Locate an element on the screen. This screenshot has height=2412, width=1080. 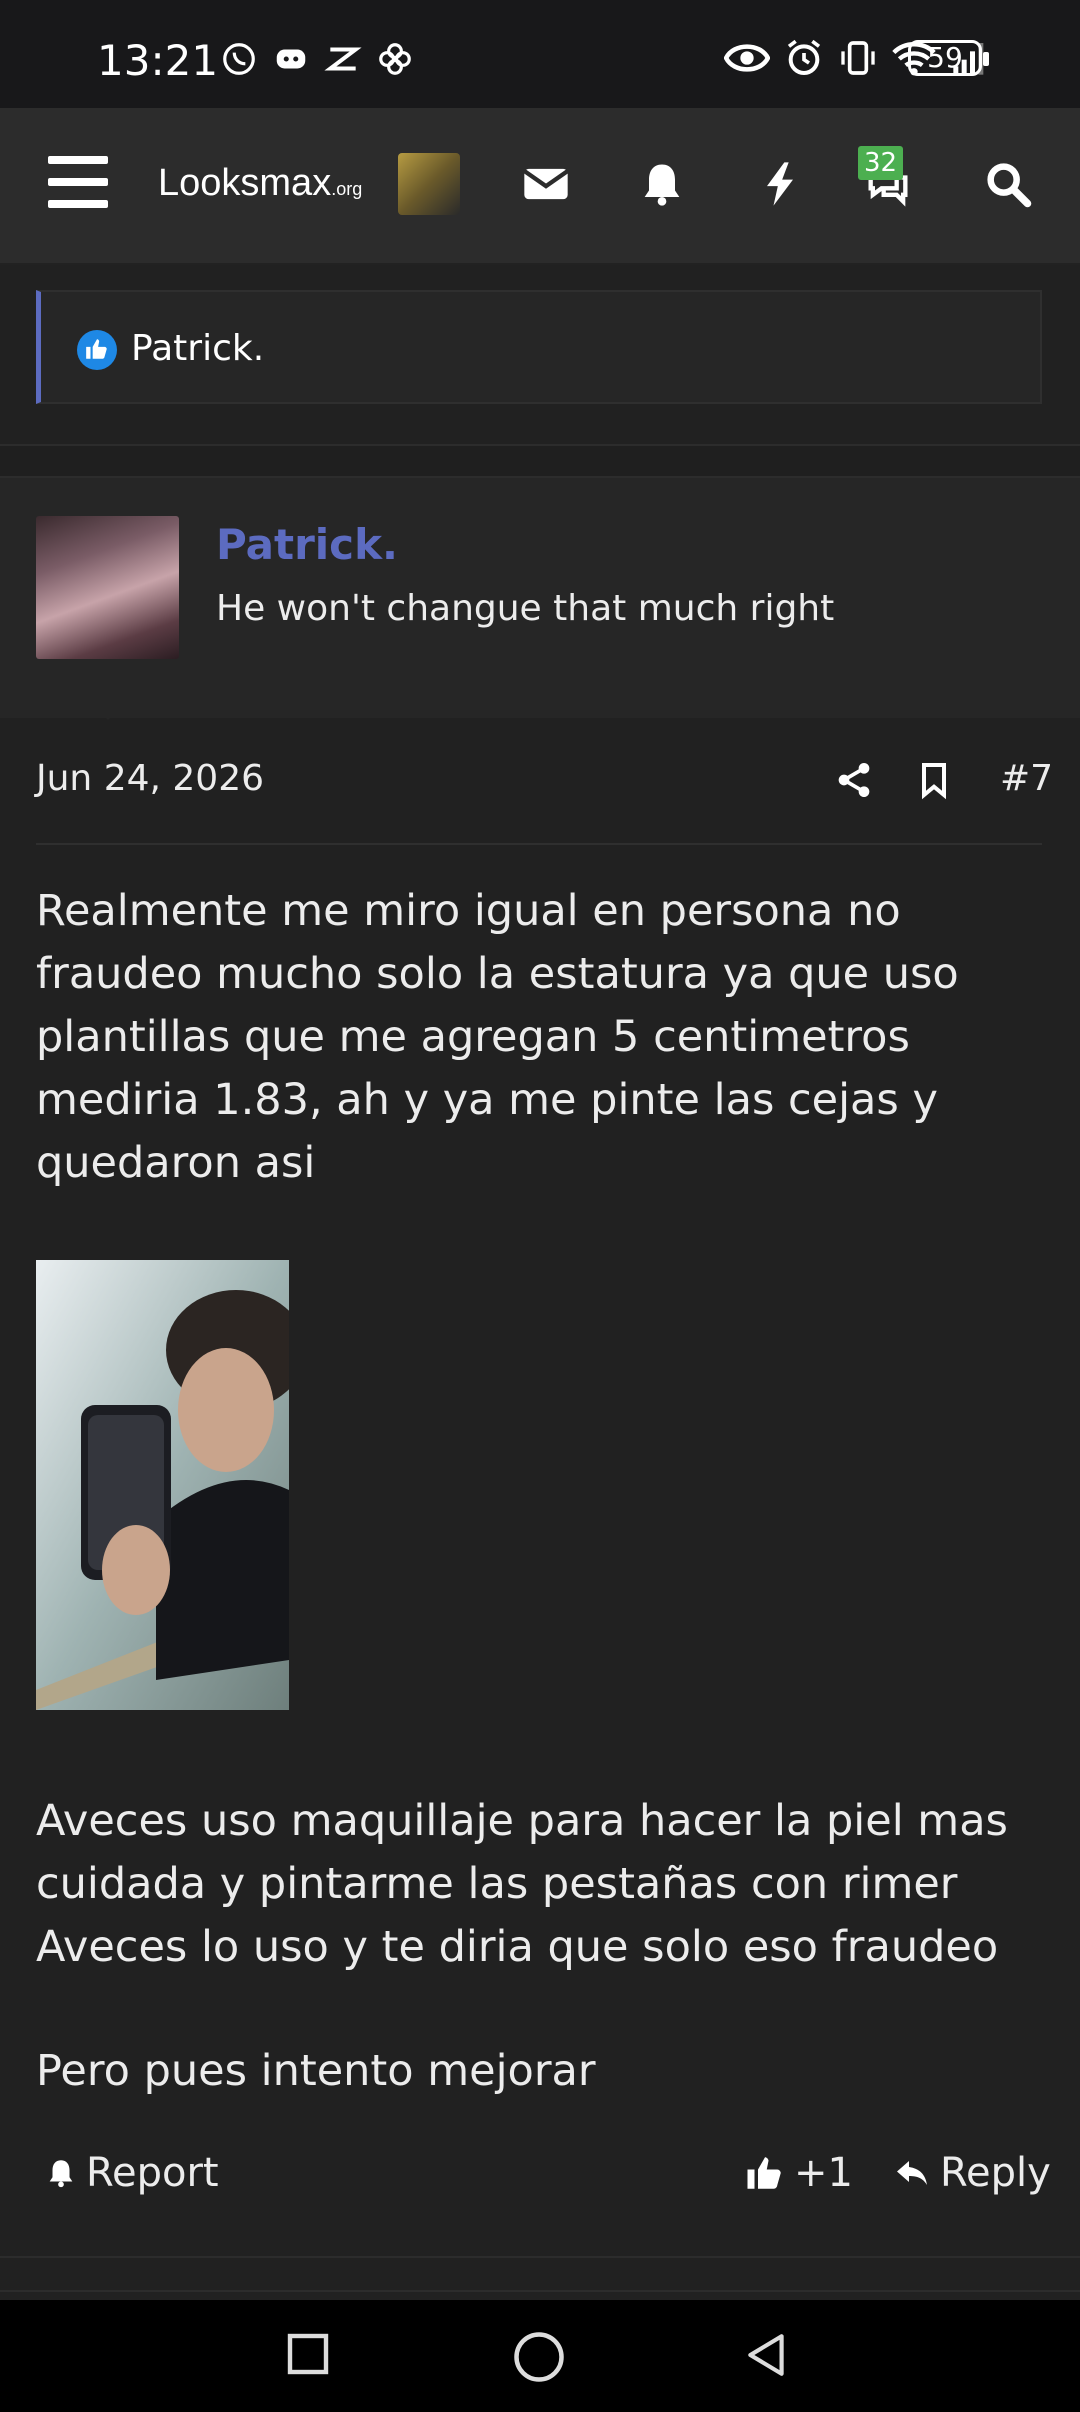
post-date: Jun 24, 2026 is located at coordinates (150, 778).